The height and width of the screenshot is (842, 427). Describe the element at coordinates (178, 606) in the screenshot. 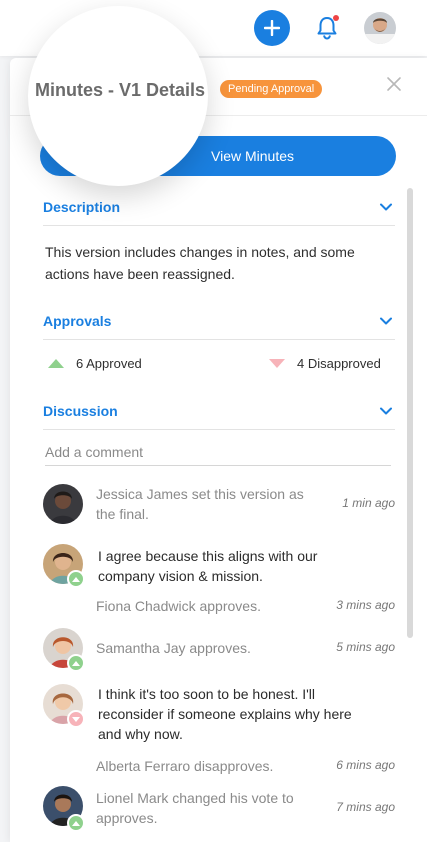

I see `comment-event: Fiona Chadwick approves.` at that location.